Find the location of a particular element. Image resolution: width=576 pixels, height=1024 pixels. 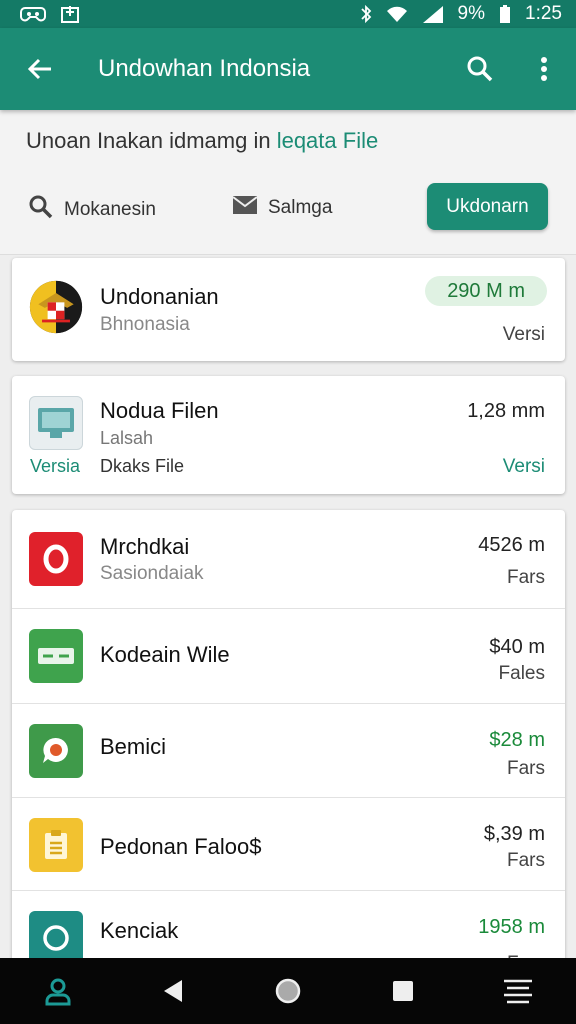

item-size: 290 M m is located at coordinates (486, 291).